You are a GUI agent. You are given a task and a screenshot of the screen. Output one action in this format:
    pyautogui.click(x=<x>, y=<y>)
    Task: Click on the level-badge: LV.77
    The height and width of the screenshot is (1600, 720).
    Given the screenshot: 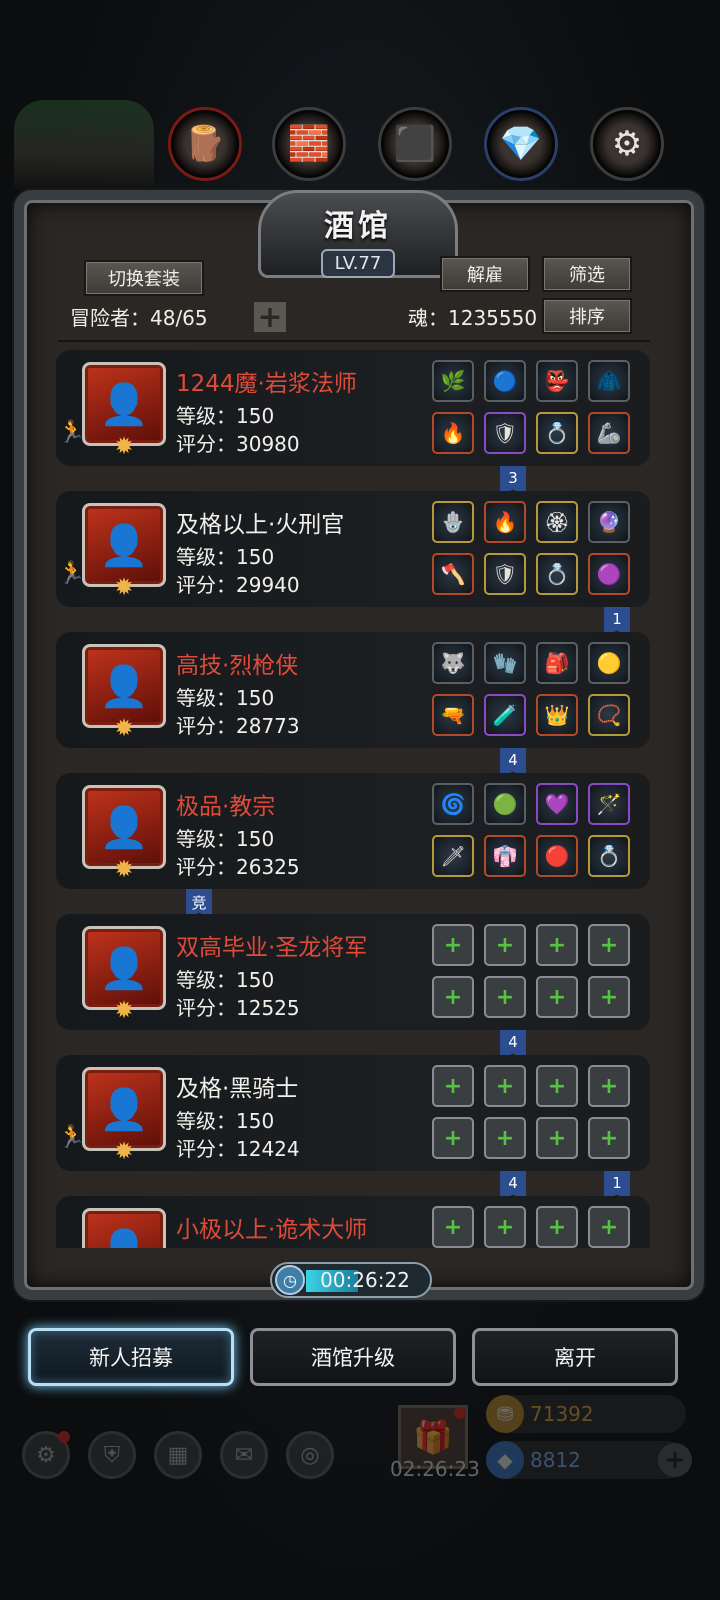 What is the action you would take?
    pyautogui.click(x=358, y=263)
    